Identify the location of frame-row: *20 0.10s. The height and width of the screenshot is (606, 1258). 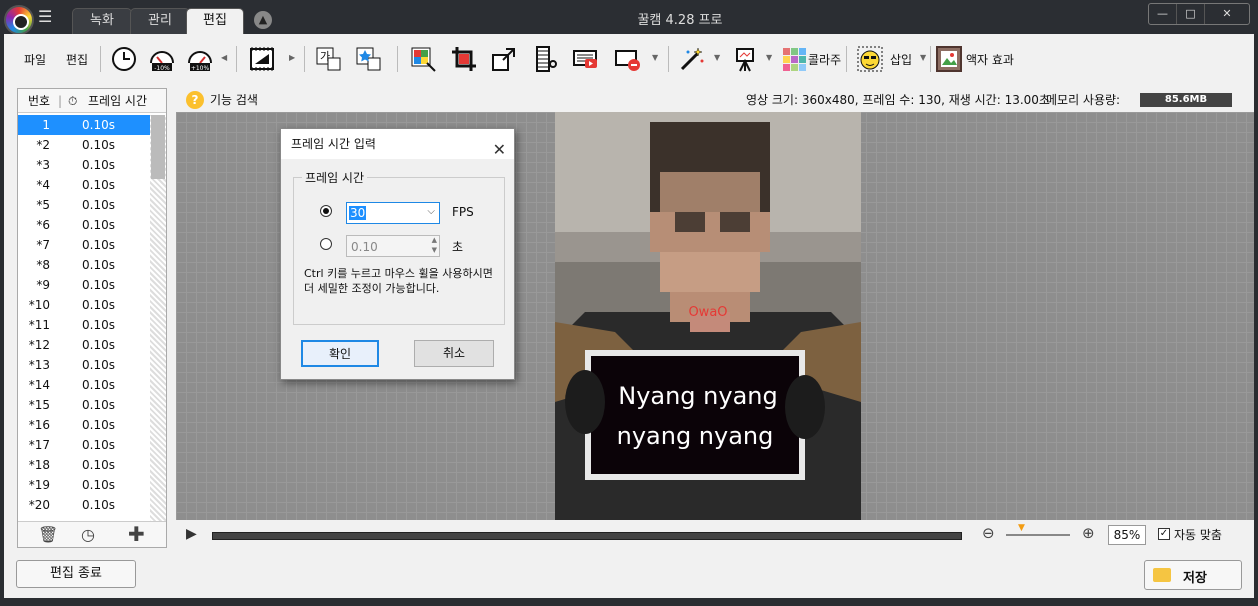
(84, 505).